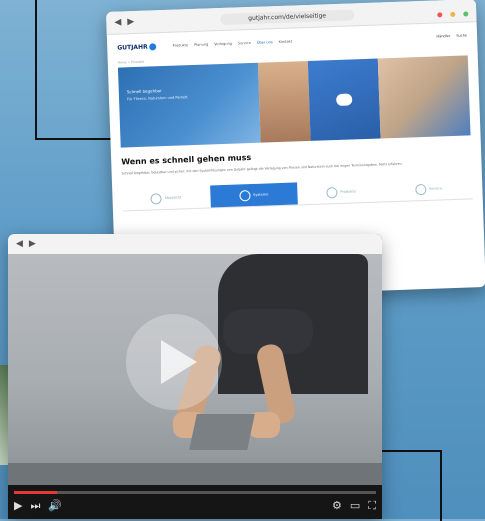  I want to click on nav-item-active: Über uns, so click(265, 42).